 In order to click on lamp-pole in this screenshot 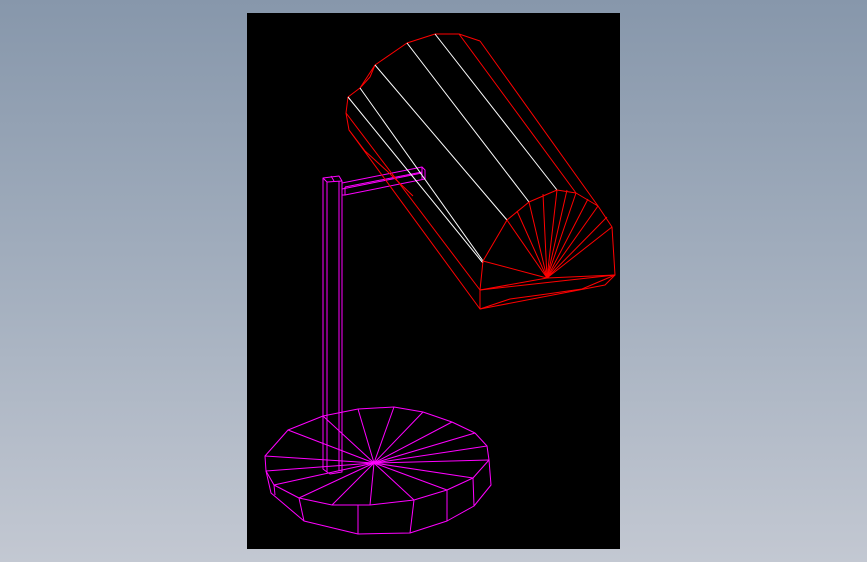, I will do `click(332, 325)`.